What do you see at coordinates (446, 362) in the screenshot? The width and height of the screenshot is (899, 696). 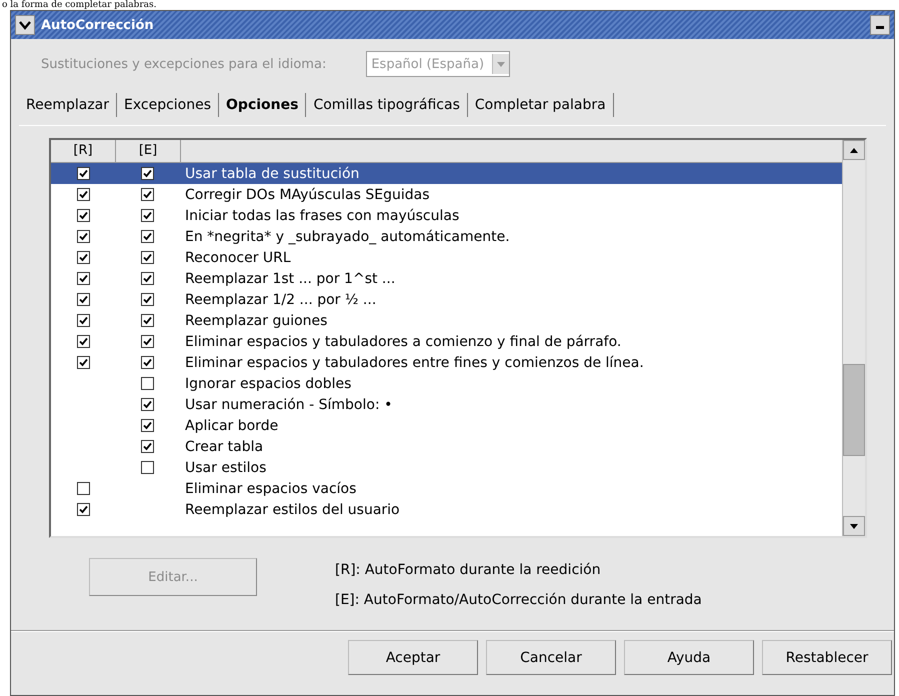 I see `option-row: Eliminar espacios y tabuladores entre fines y comienzos de línea.` at bounding box center [446, 362].